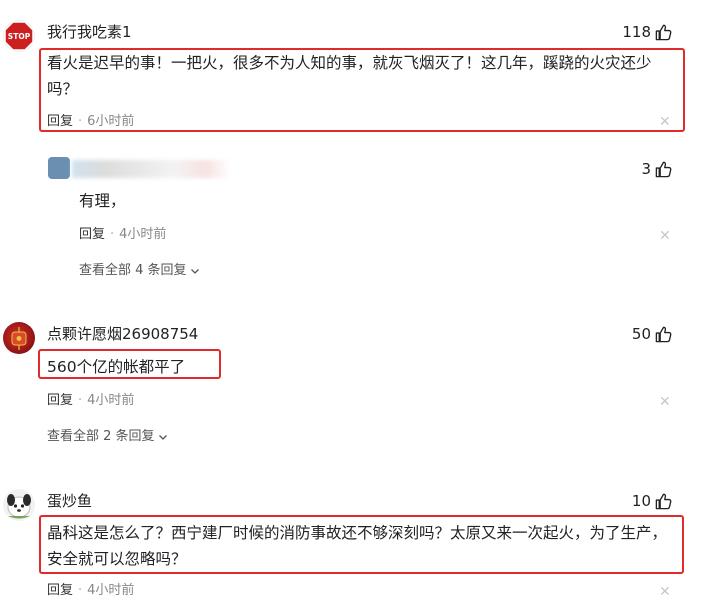  Describe the element at coordinates (652, 501) in the screenshot. I see `like-button: 10` at that location.